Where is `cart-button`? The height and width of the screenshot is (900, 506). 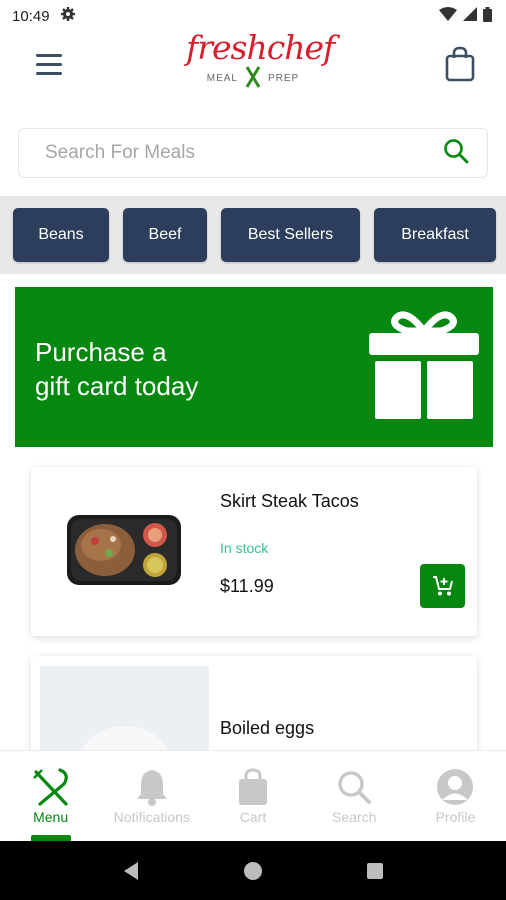
cart-button is located at coordinates (461, 66).